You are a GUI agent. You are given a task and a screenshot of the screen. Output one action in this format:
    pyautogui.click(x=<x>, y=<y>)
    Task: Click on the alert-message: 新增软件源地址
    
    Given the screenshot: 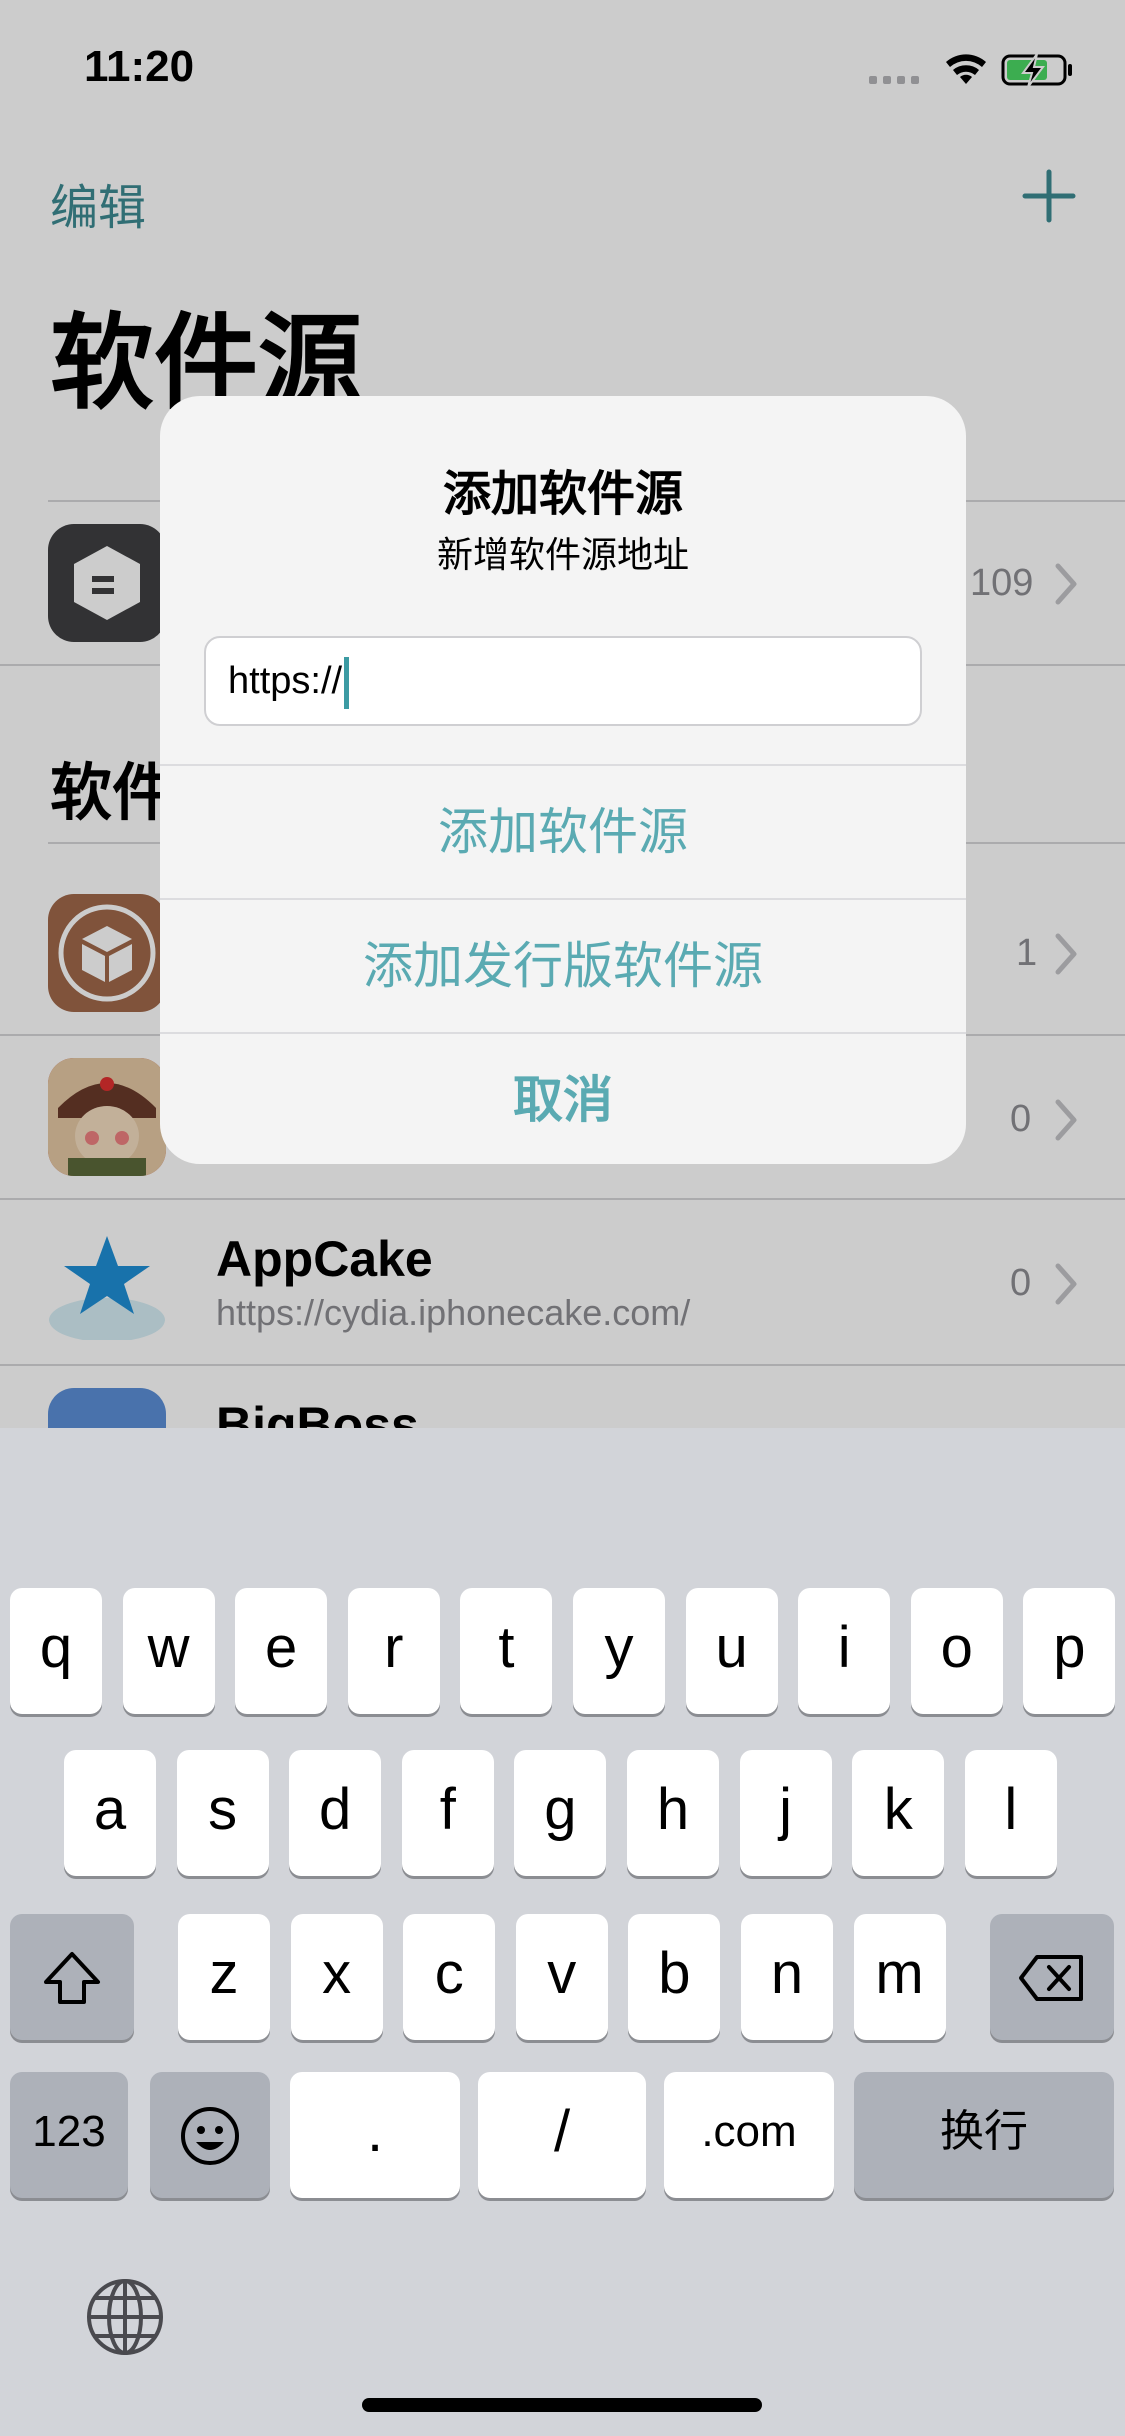 What is the action you would take?
    pyautogui.click(x=562, y=555)
    